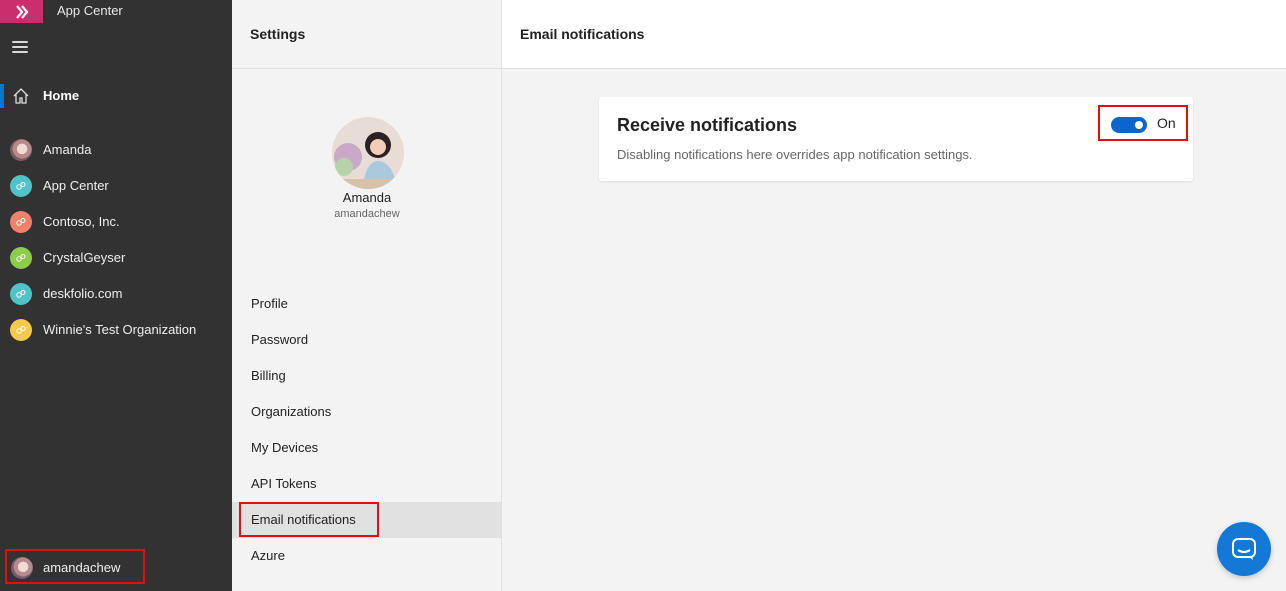  What do you see at coordinates (116, 186) in the screenshot?
I see `sidebar-item-app-center: App Center` at bounding box center [116, 186].